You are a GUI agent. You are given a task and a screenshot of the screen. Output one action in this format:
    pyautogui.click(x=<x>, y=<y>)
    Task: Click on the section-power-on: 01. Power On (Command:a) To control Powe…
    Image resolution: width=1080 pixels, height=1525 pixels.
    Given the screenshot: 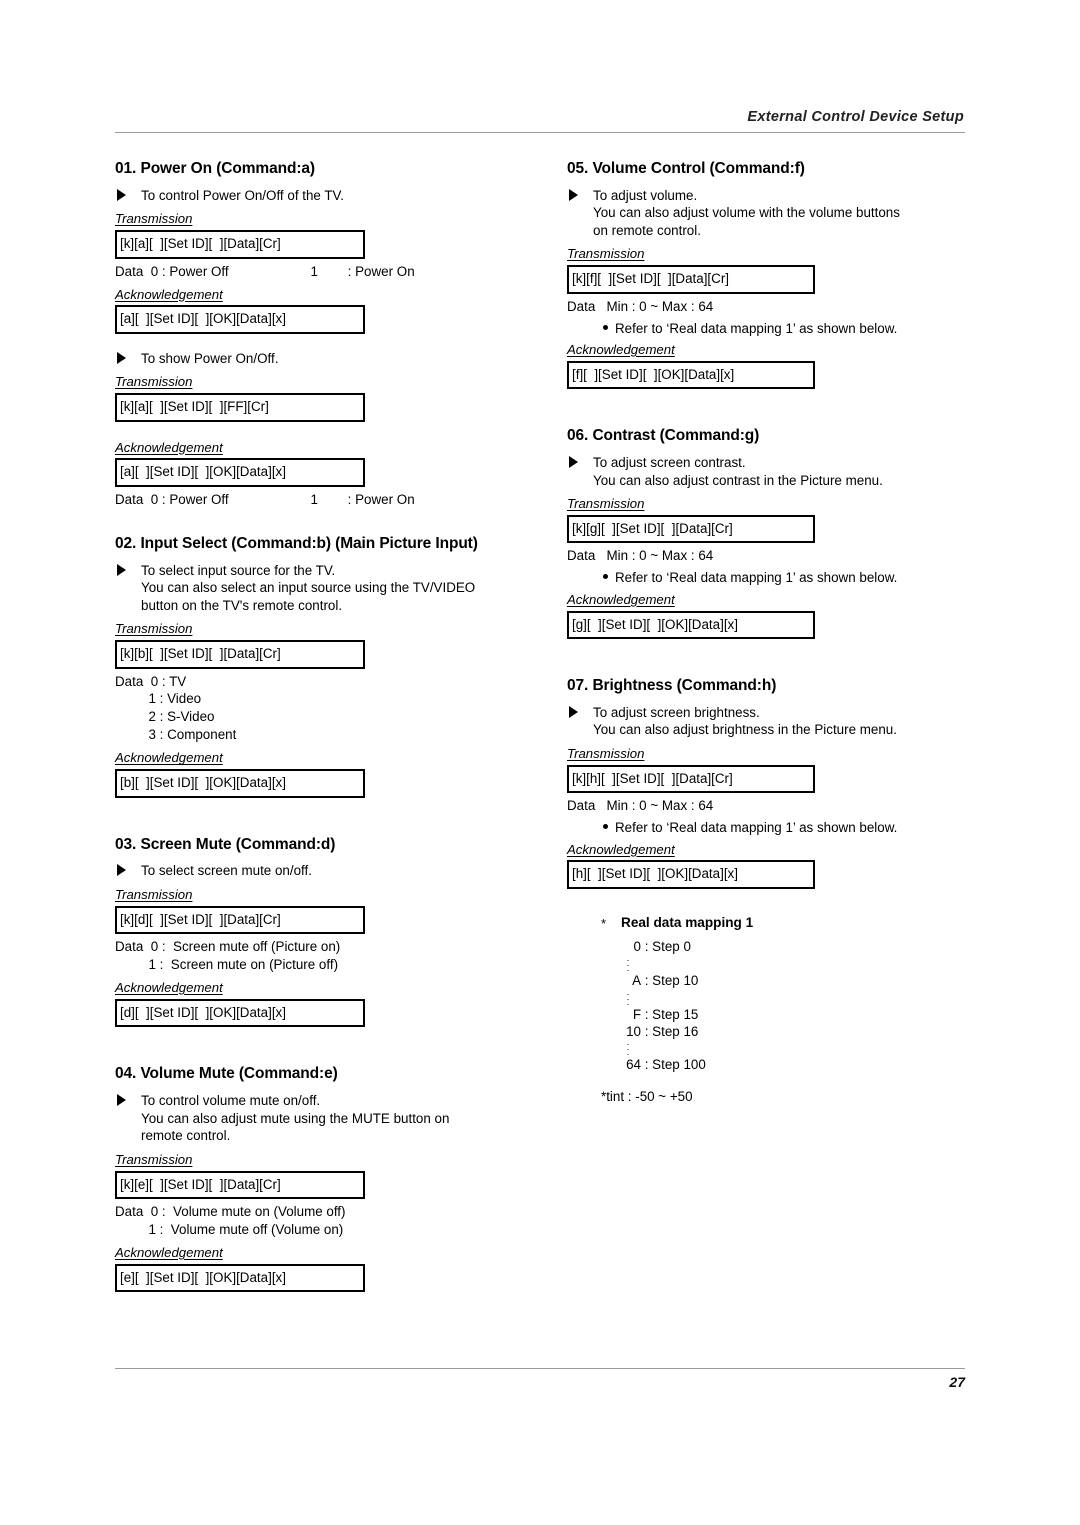 What is the action you would take?
    pyautogui.click(x=325, y=334)
    